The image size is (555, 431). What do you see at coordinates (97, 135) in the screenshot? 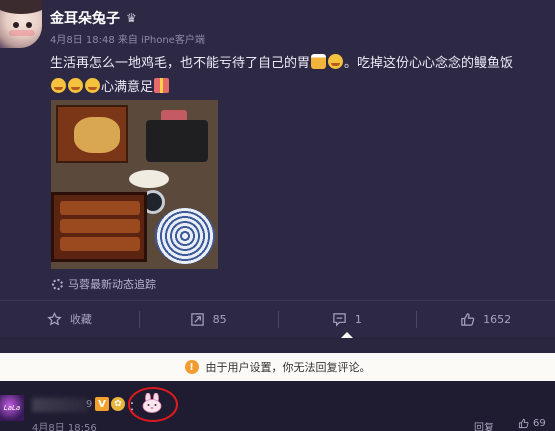
I see `photo-tempura` at bounding box center [97, 135].